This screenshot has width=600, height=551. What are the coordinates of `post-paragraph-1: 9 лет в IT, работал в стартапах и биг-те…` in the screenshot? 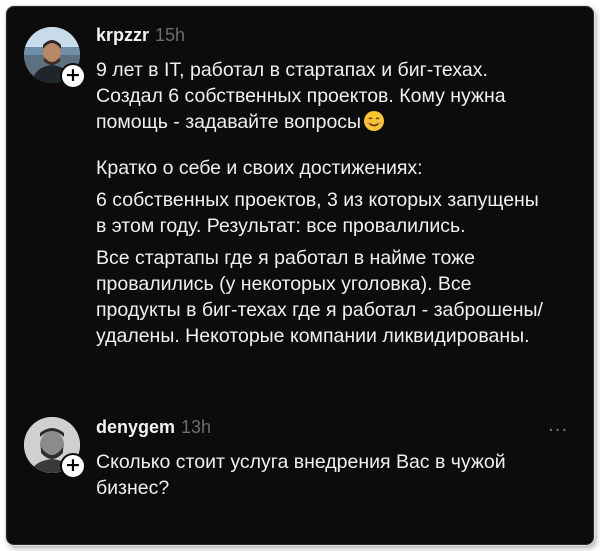 It's located at (301, 98).